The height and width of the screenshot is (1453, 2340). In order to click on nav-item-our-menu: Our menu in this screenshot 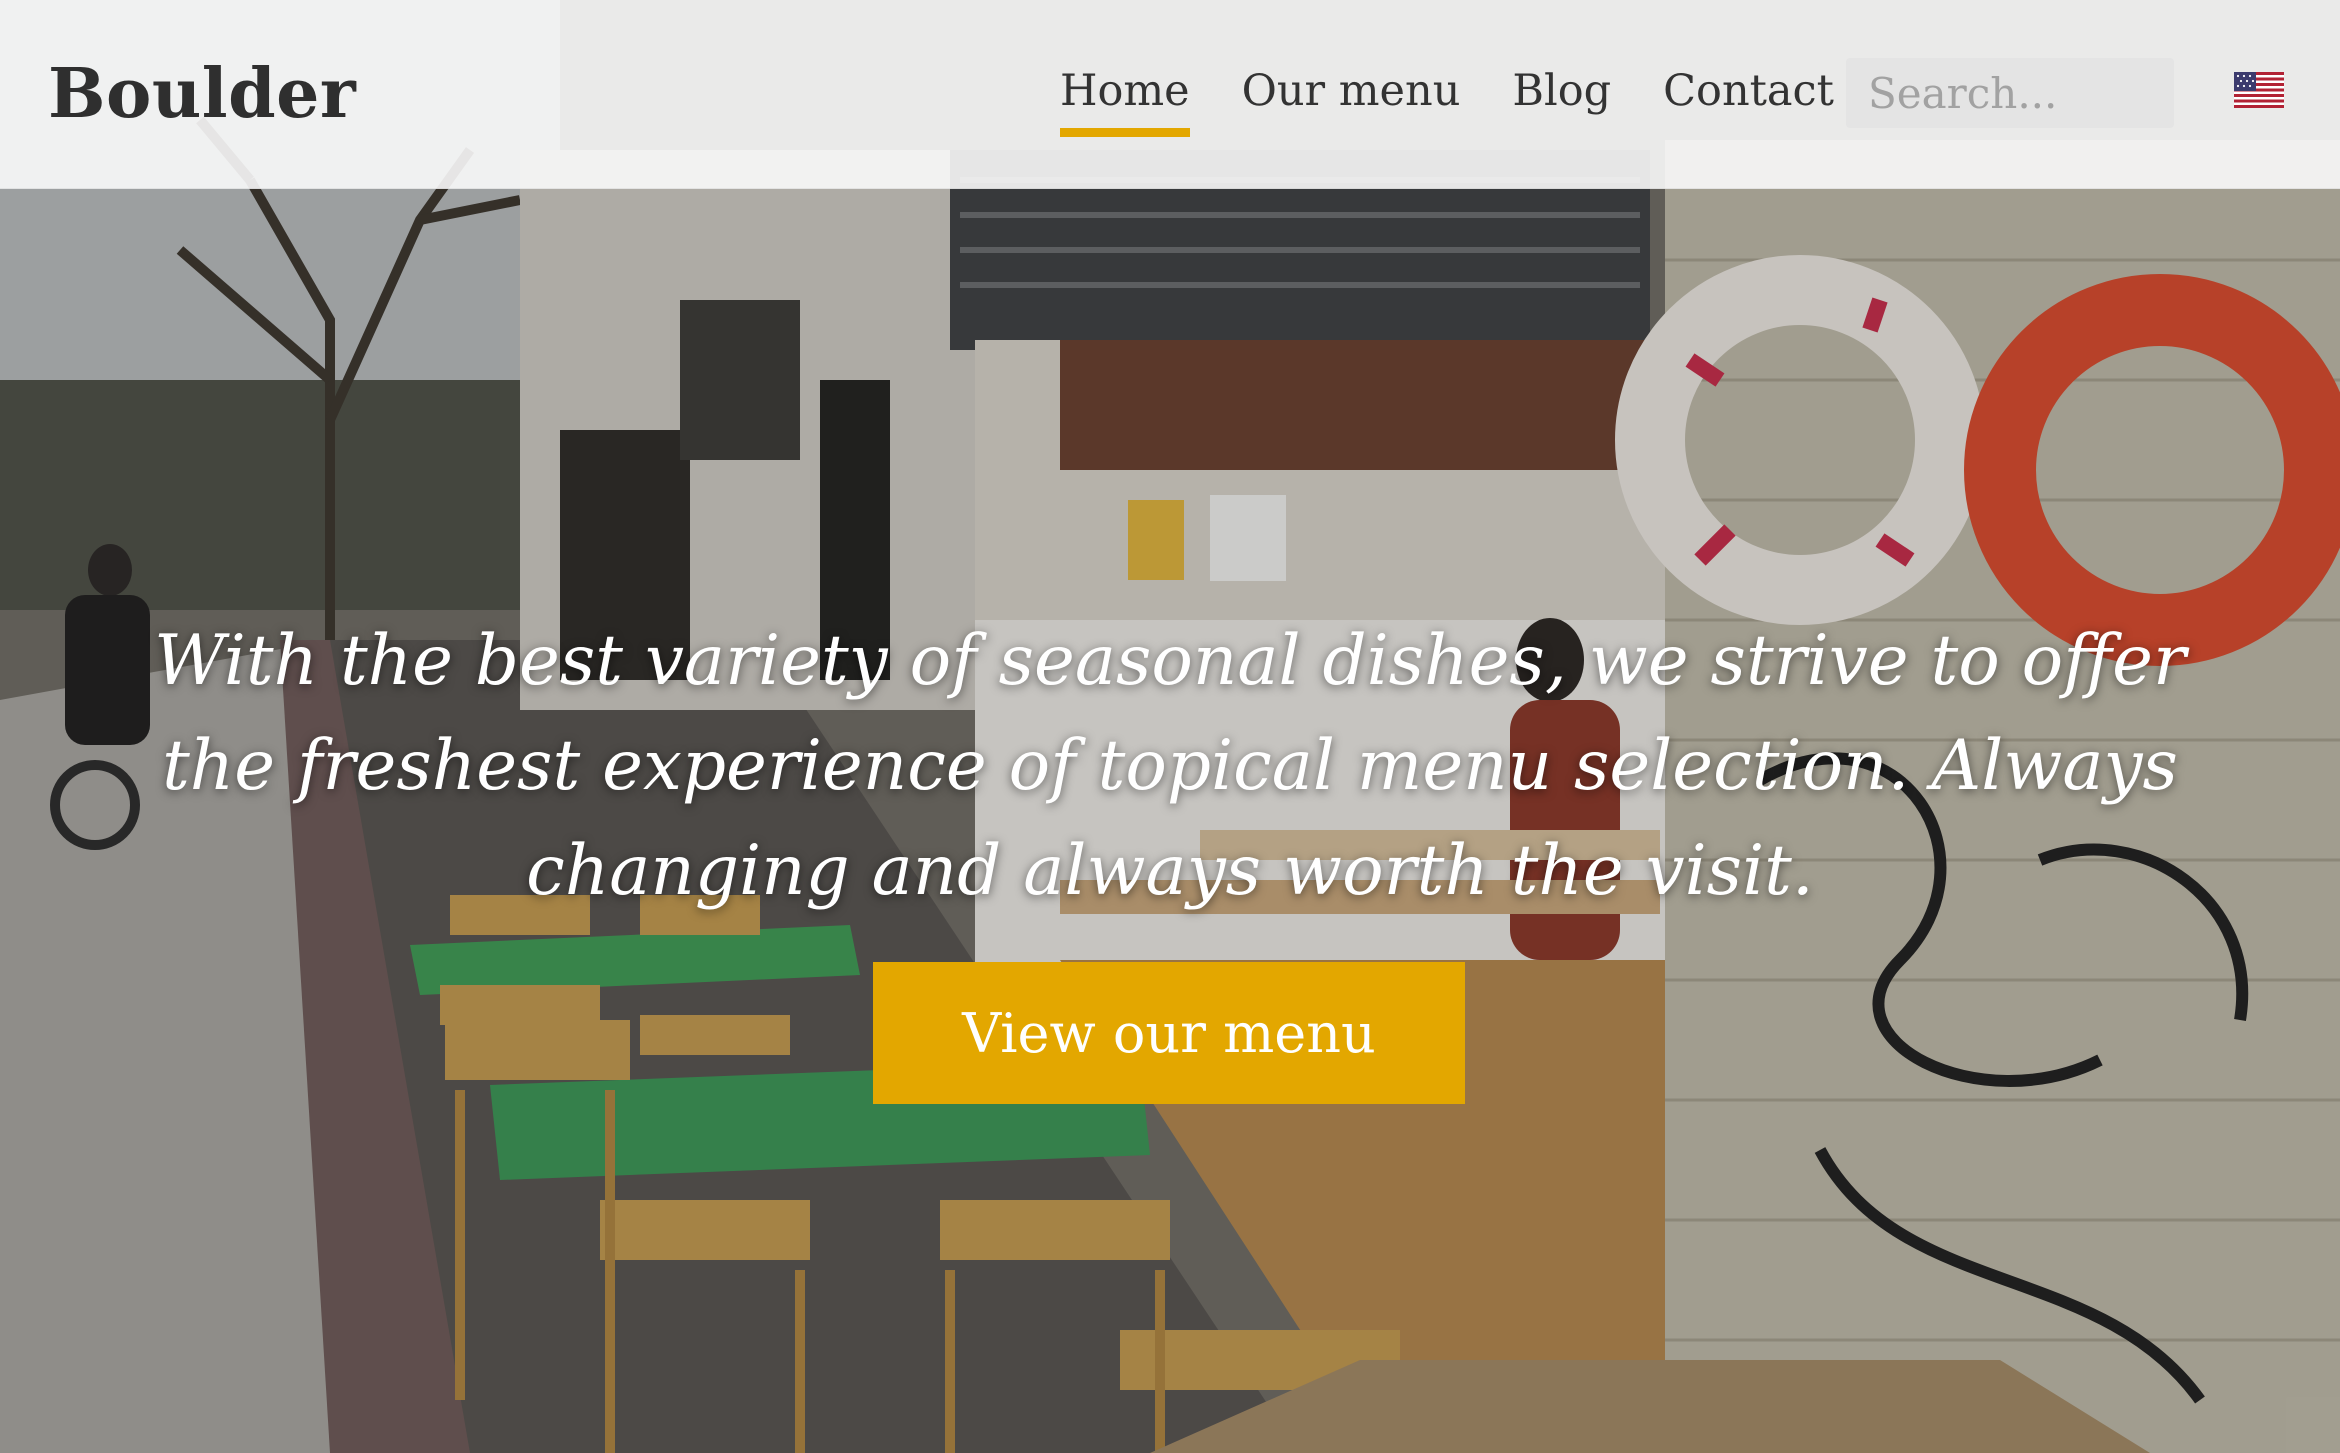, I will do `click(1351, 99)`.